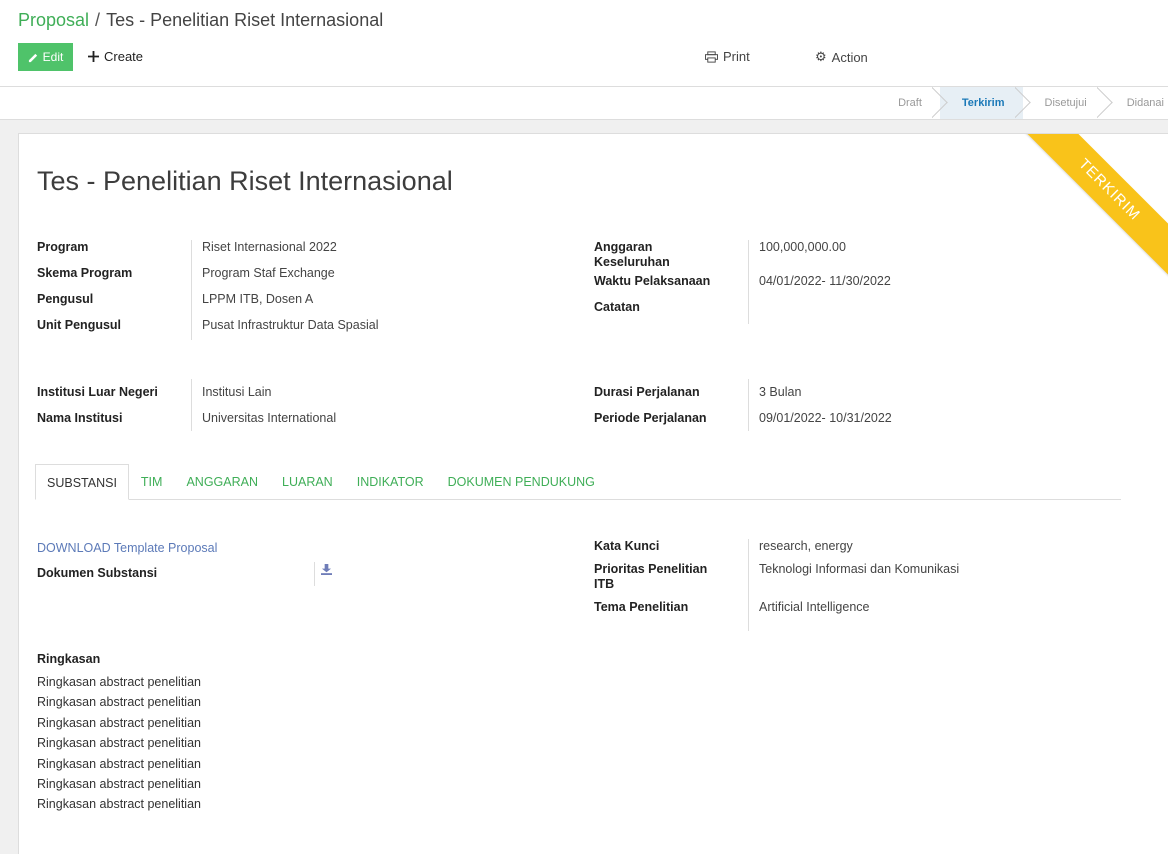 This screenshot has width=1168, height=854. Describe the element at coordinates (222, 482) in the screenshot. I see `tab-anggaran: ANGGARAN` at that location.